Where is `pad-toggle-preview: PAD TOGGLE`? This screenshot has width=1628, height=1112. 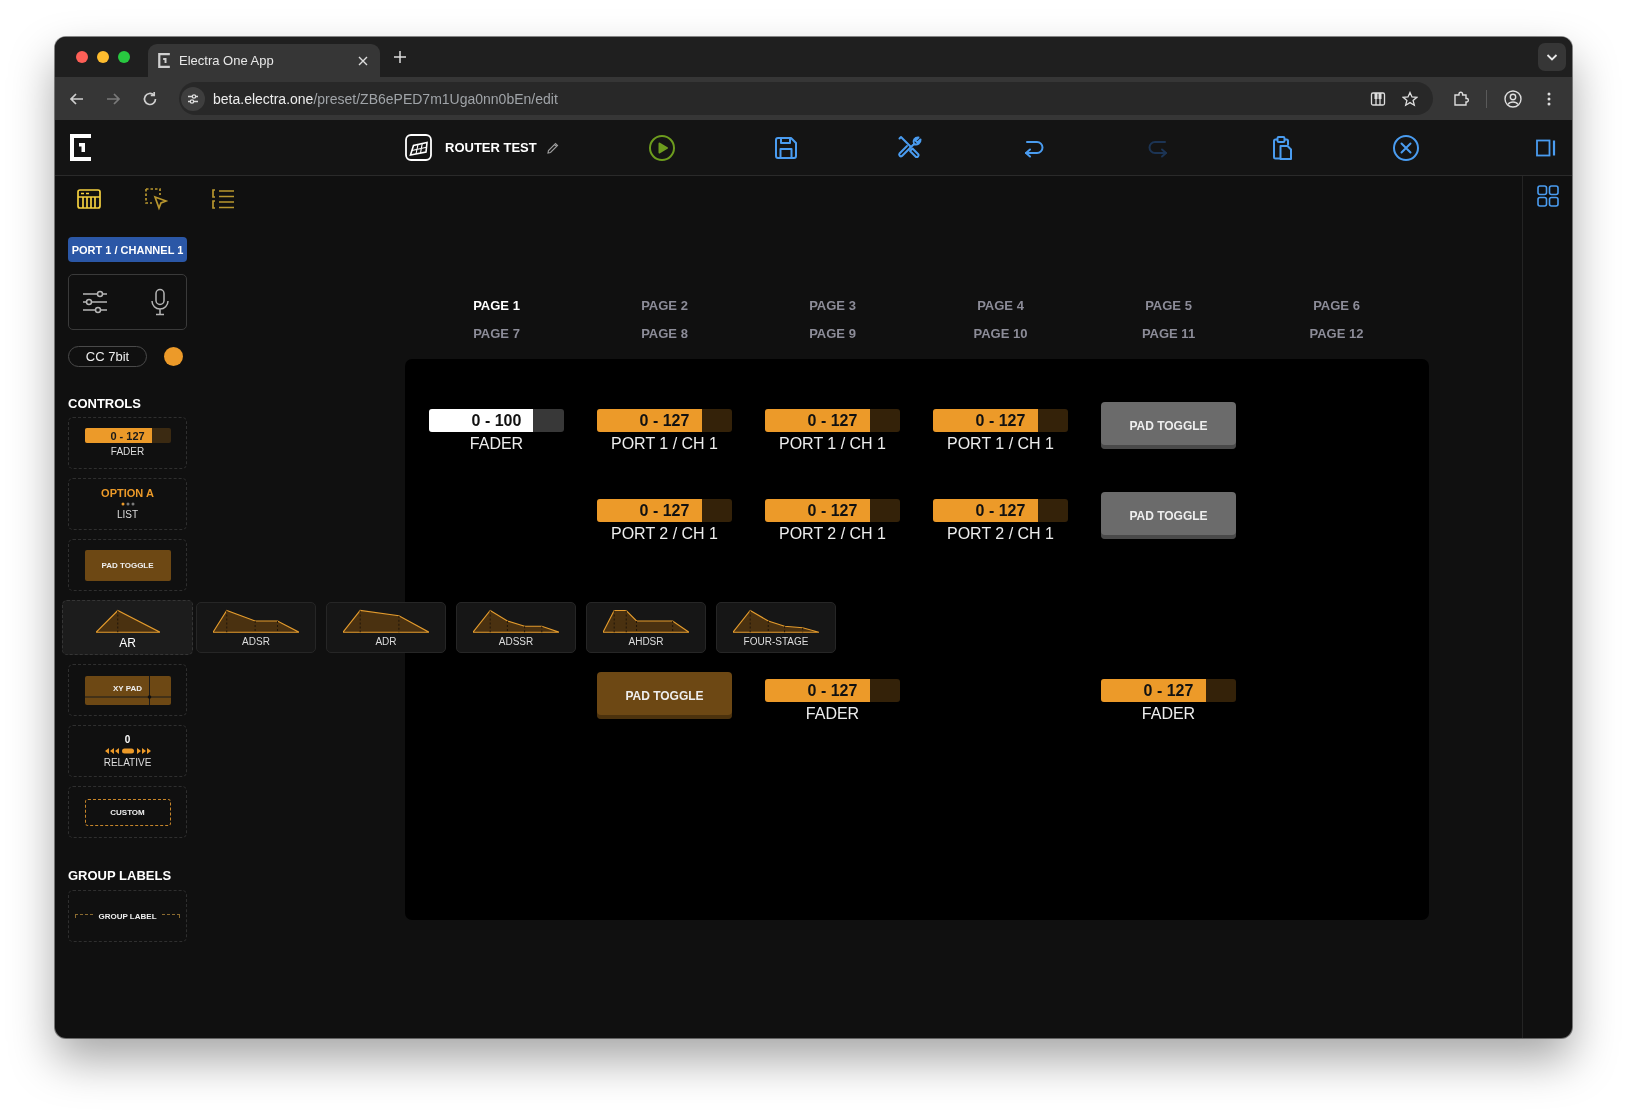
pad-toggle-preview: PAD TOGGLE is located at coordinates (127, 565).